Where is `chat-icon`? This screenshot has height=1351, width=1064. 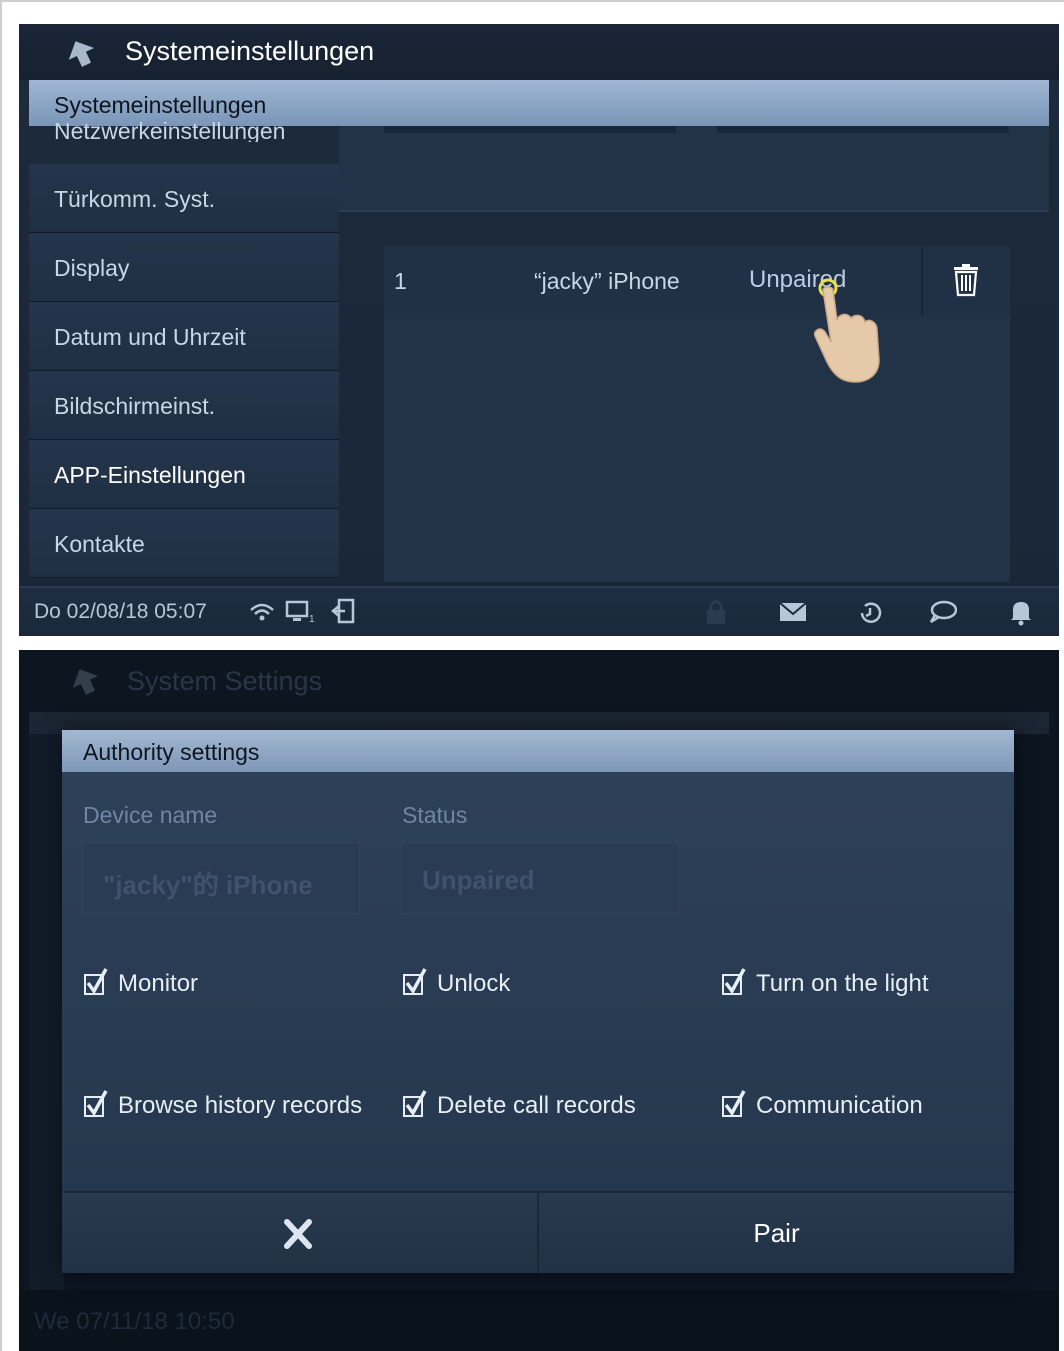
chat-icon is located at coordinates (943, 612).